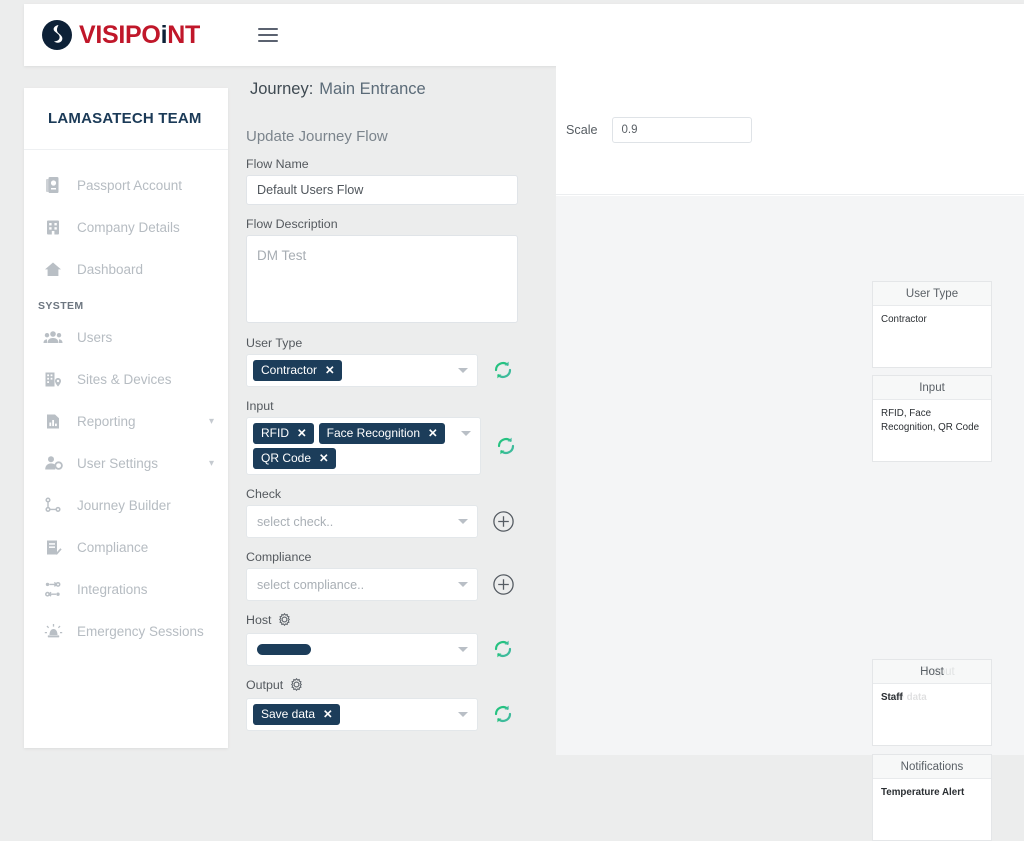 This screenshot has height=841, width=1024. I want to click on node-body: Staff Save data, so click(932, 714).